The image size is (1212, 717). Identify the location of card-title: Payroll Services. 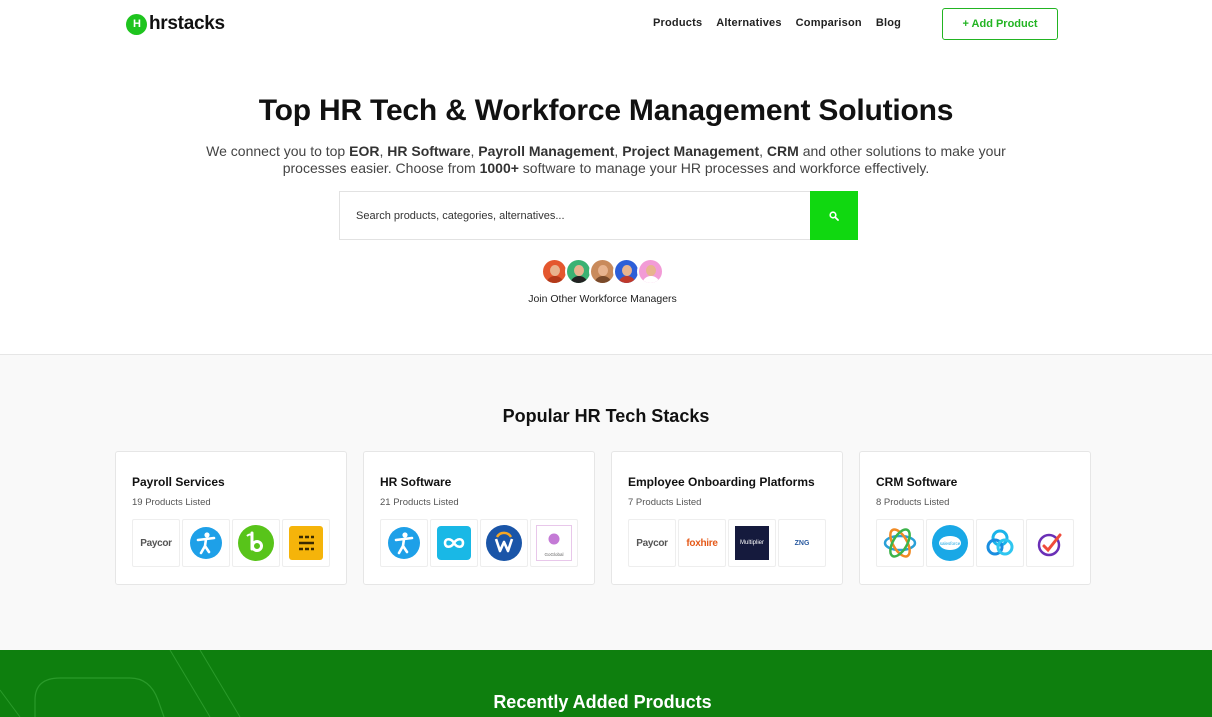
(178, 482).